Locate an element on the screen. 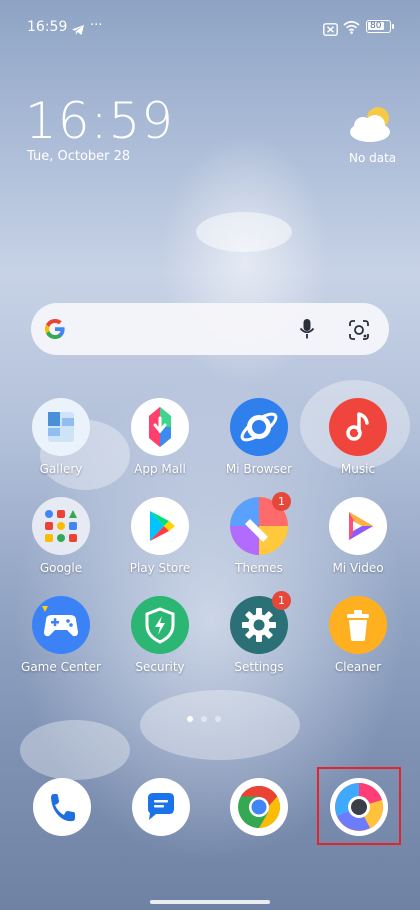 Image resolution: width=420 pixels, height=910 pixels. sim-off-icon is located at coordinates (330, 30).